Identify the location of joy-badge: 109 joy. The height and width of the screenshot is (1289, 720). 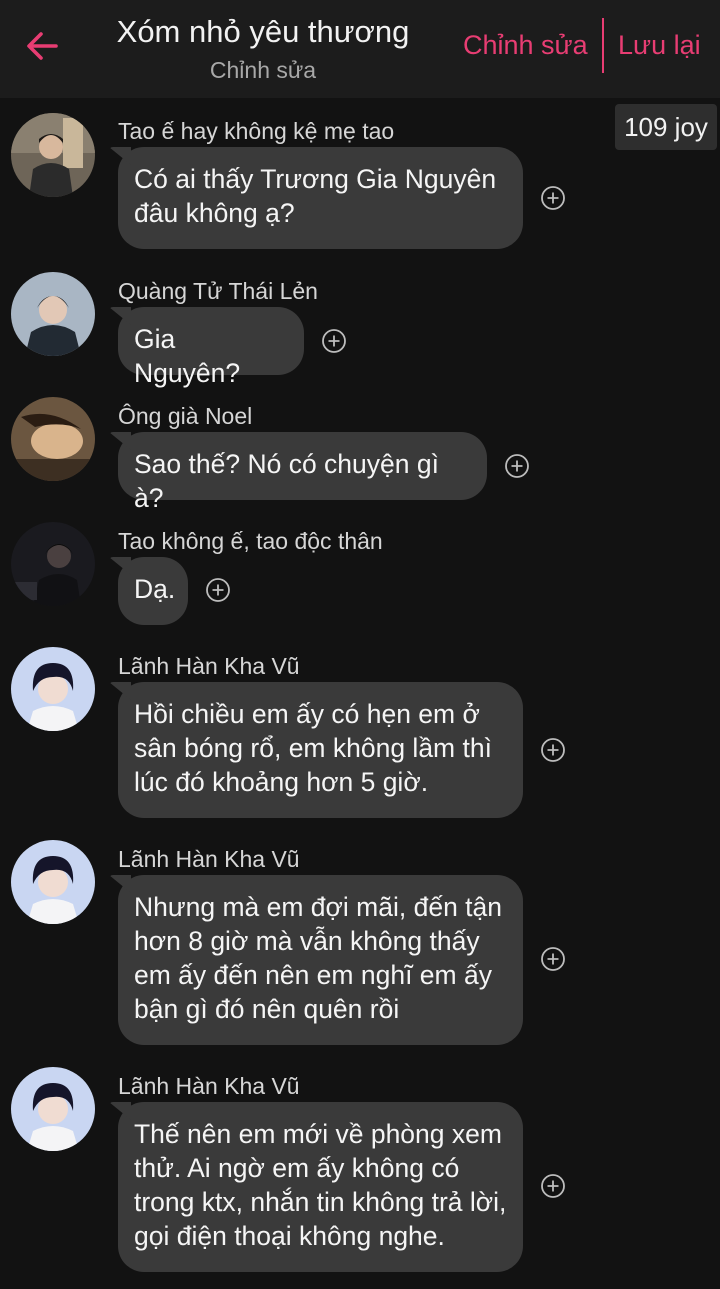
(666, 127).